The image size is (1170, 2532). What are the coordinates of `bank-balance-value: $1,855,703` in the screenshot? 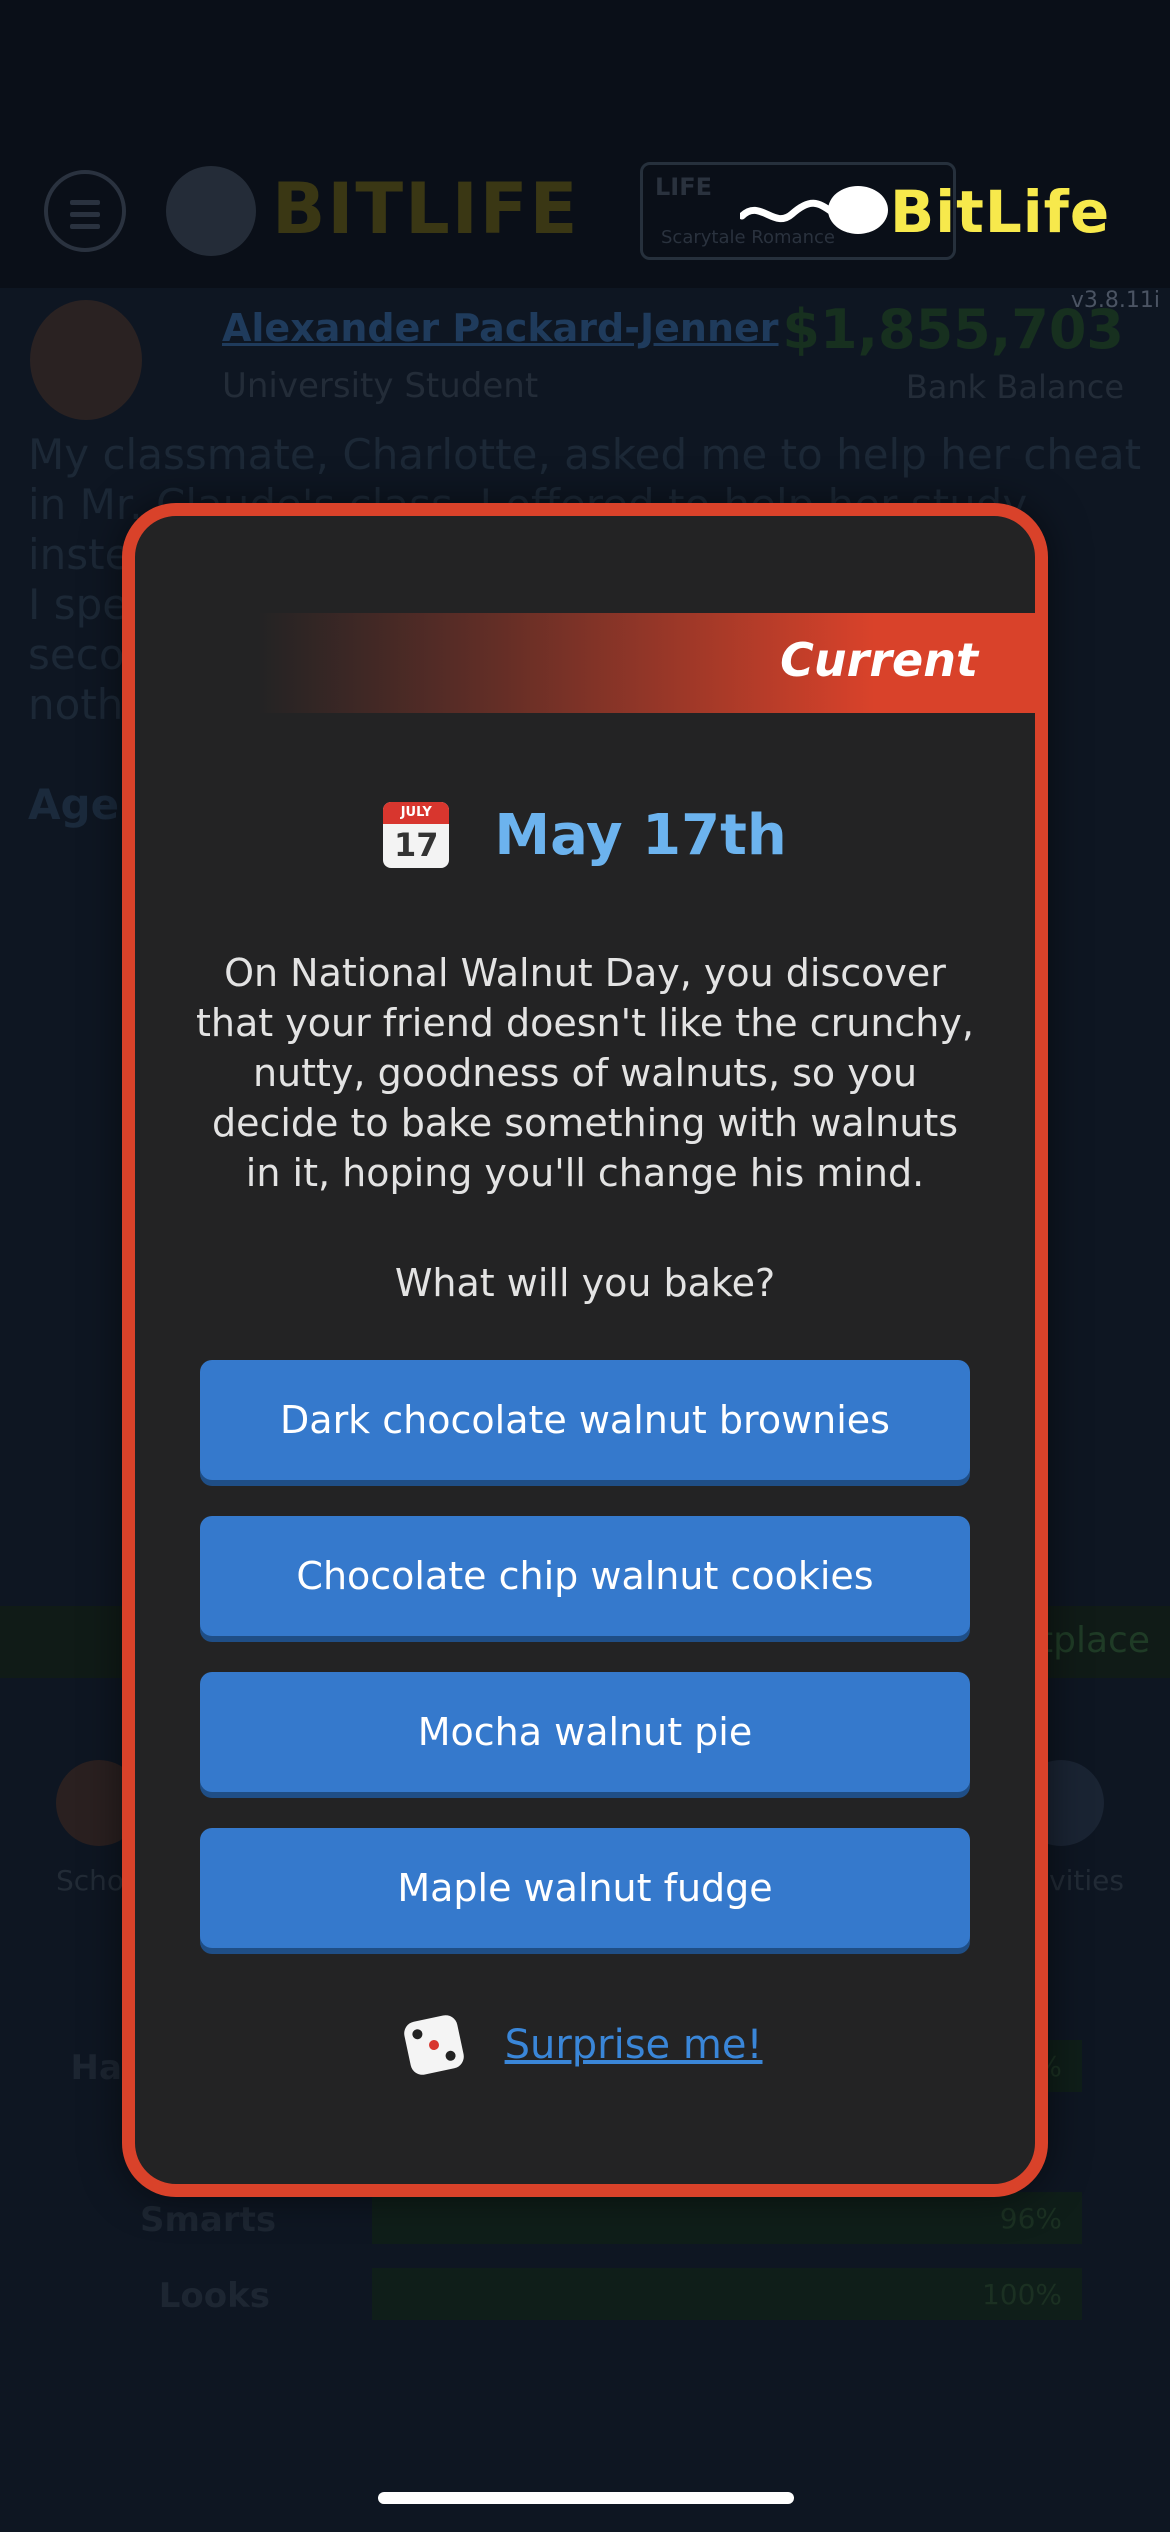 It's located at (953, 329).